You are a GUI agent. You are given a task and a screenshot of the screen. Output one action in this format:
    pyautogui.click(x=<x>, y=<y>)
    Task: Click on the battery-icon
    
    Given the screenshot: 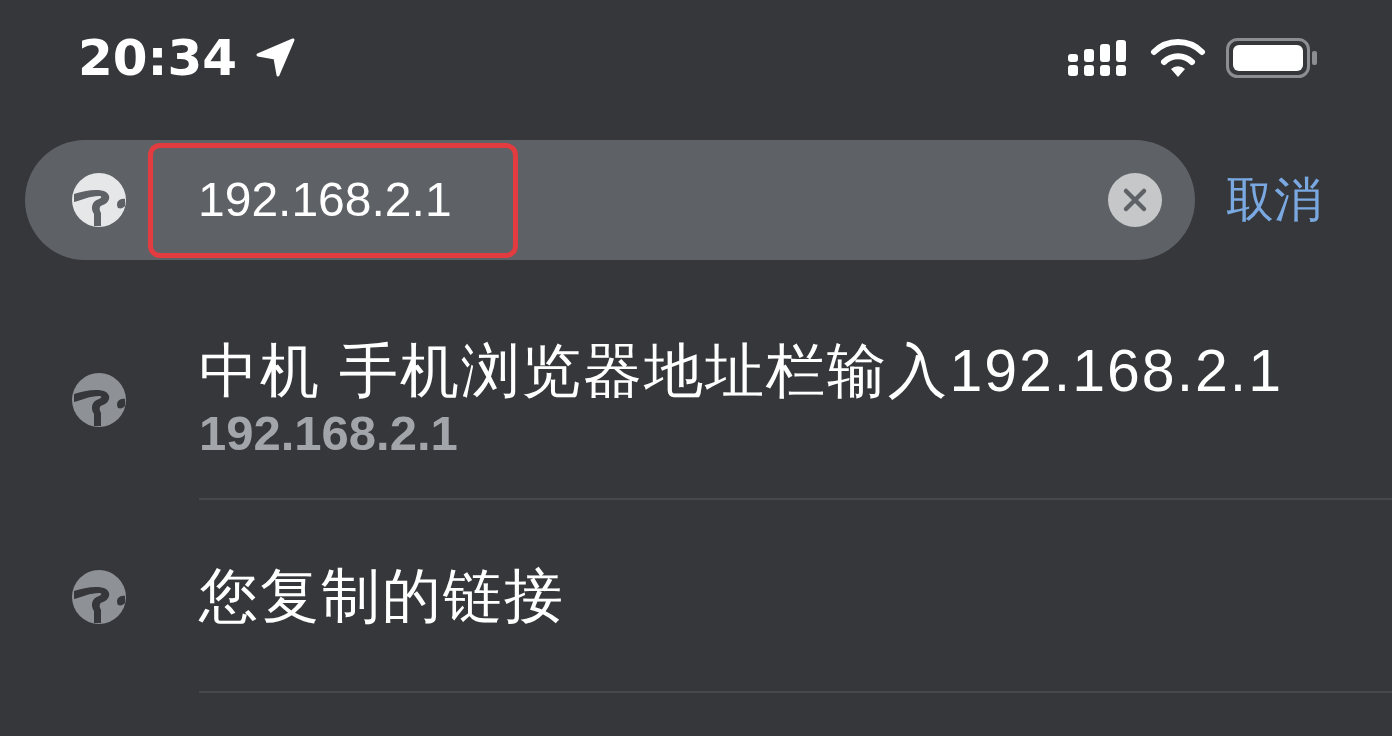 What is the action you would take?
    pyautogui.click(x=1272, y=57)
    